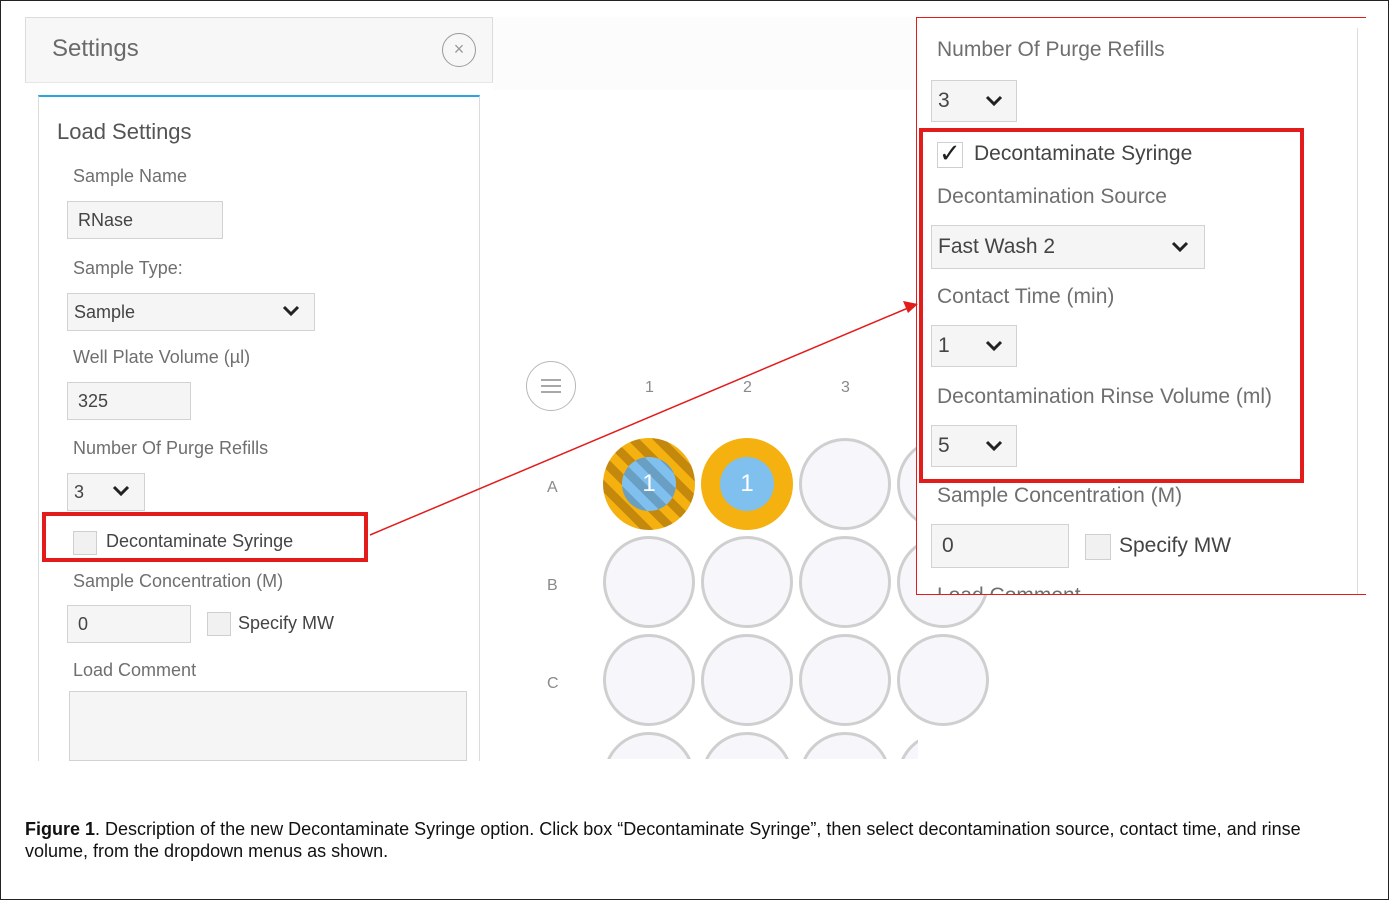 Image resolution: width=1389 pixels, height=900 pixels. Describe the element at coordinates (60, 829) in the screenshot. I see `figure-label: Figure 1` at that location.